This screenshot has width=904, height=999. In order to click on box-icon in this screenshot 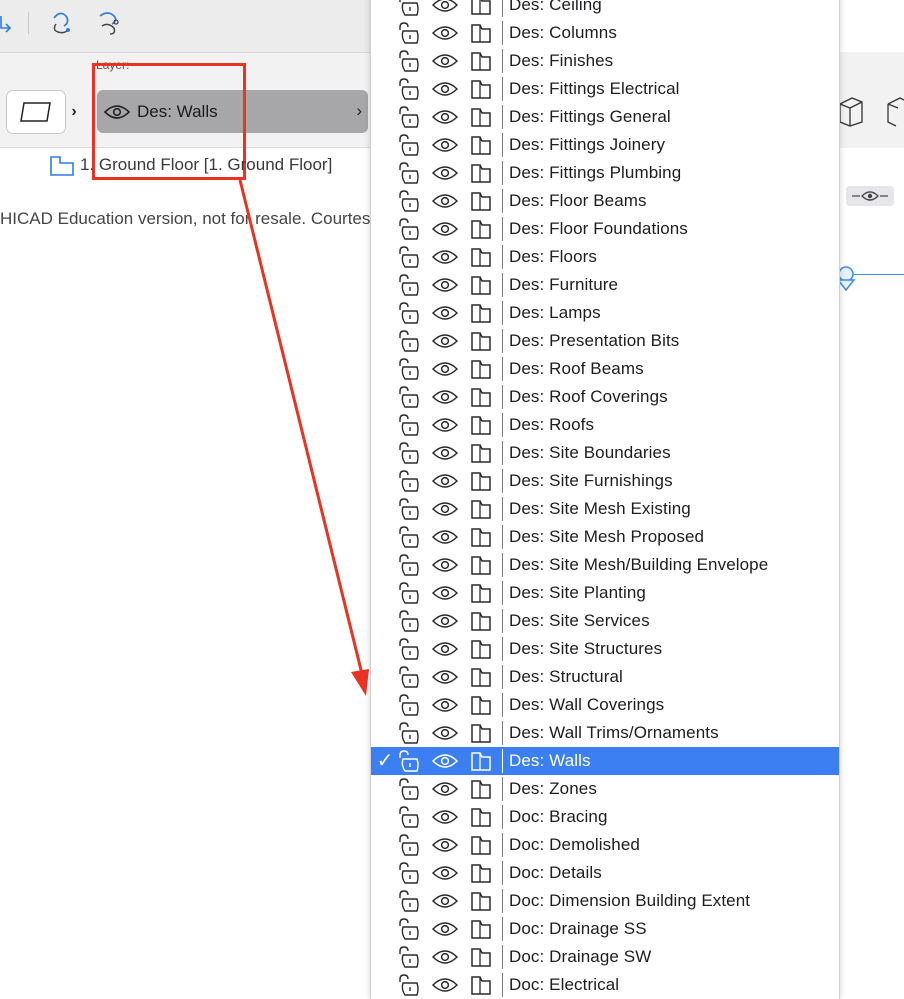, I will do `click(851, 112)`.